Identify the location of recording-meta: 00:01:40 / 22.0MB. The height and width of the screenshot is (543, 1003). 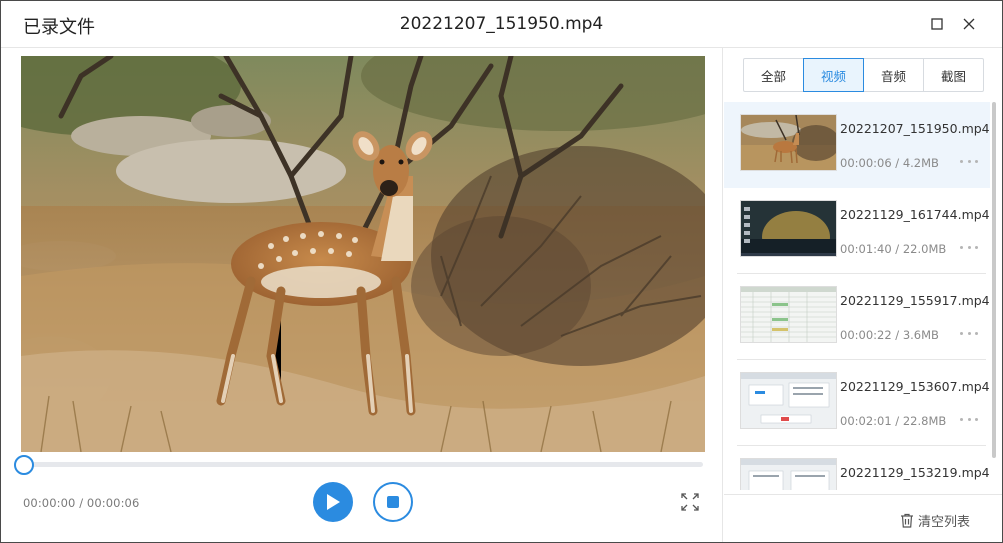
(893, 249).